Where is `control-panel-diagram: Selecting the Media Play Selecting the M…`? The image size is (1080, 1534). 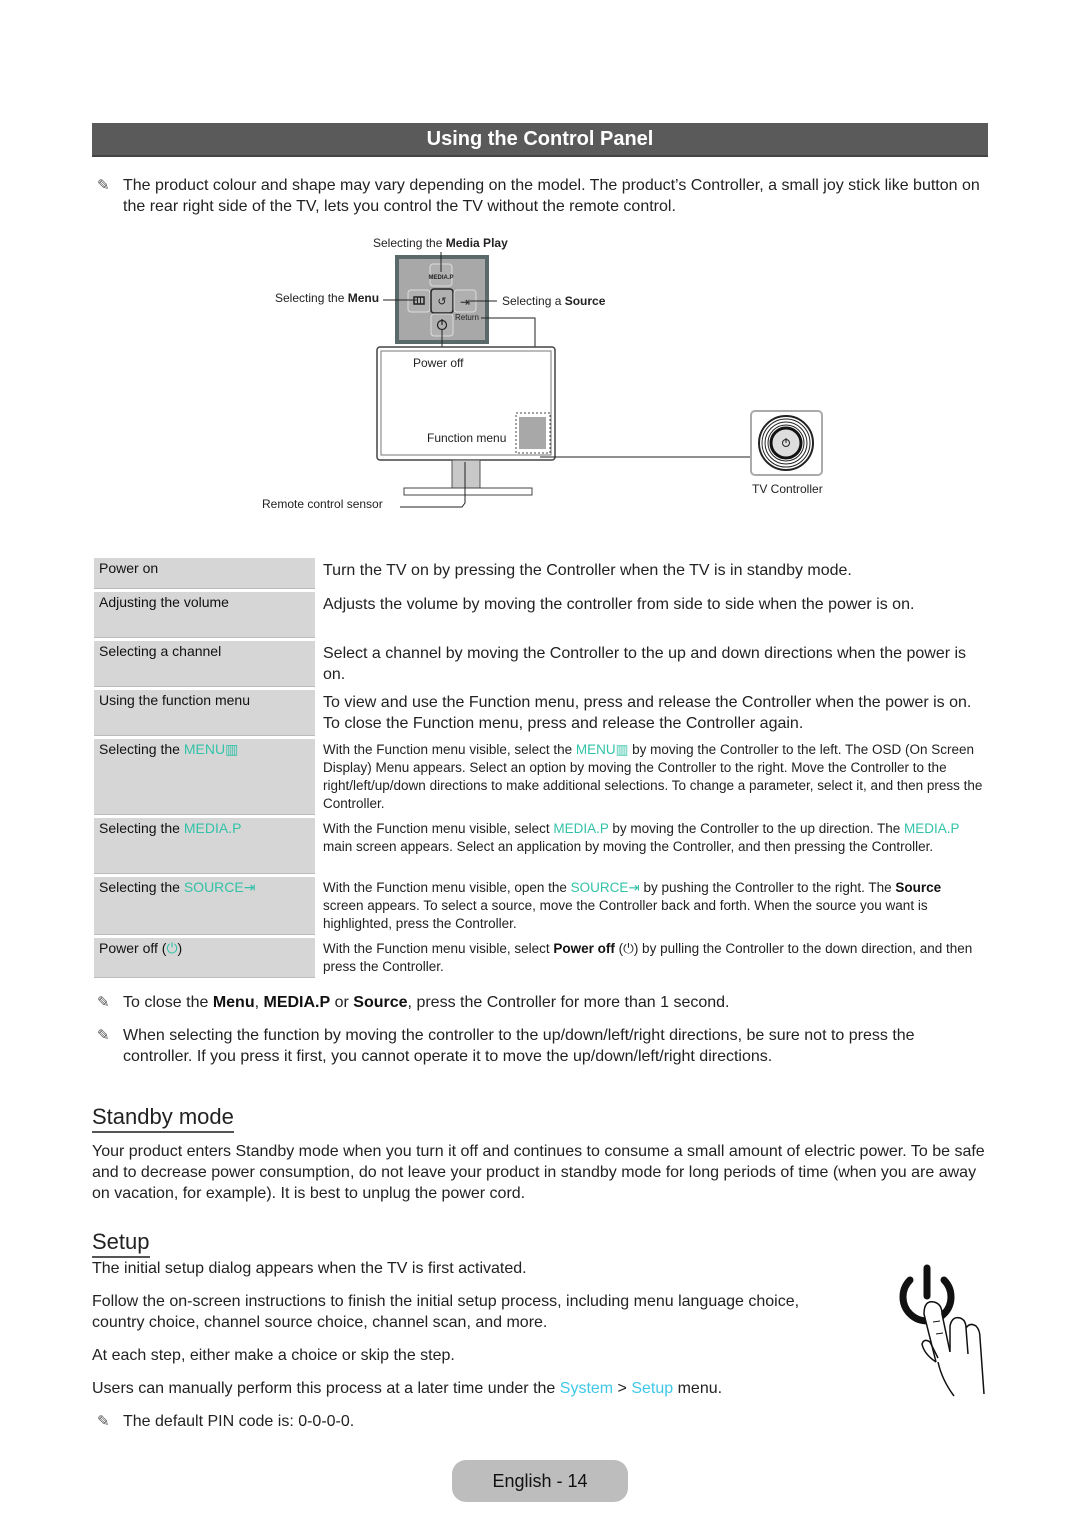
control-panel-diagram: Selecting the Media Play Selecting the M… is located at coordinates (542, 373).